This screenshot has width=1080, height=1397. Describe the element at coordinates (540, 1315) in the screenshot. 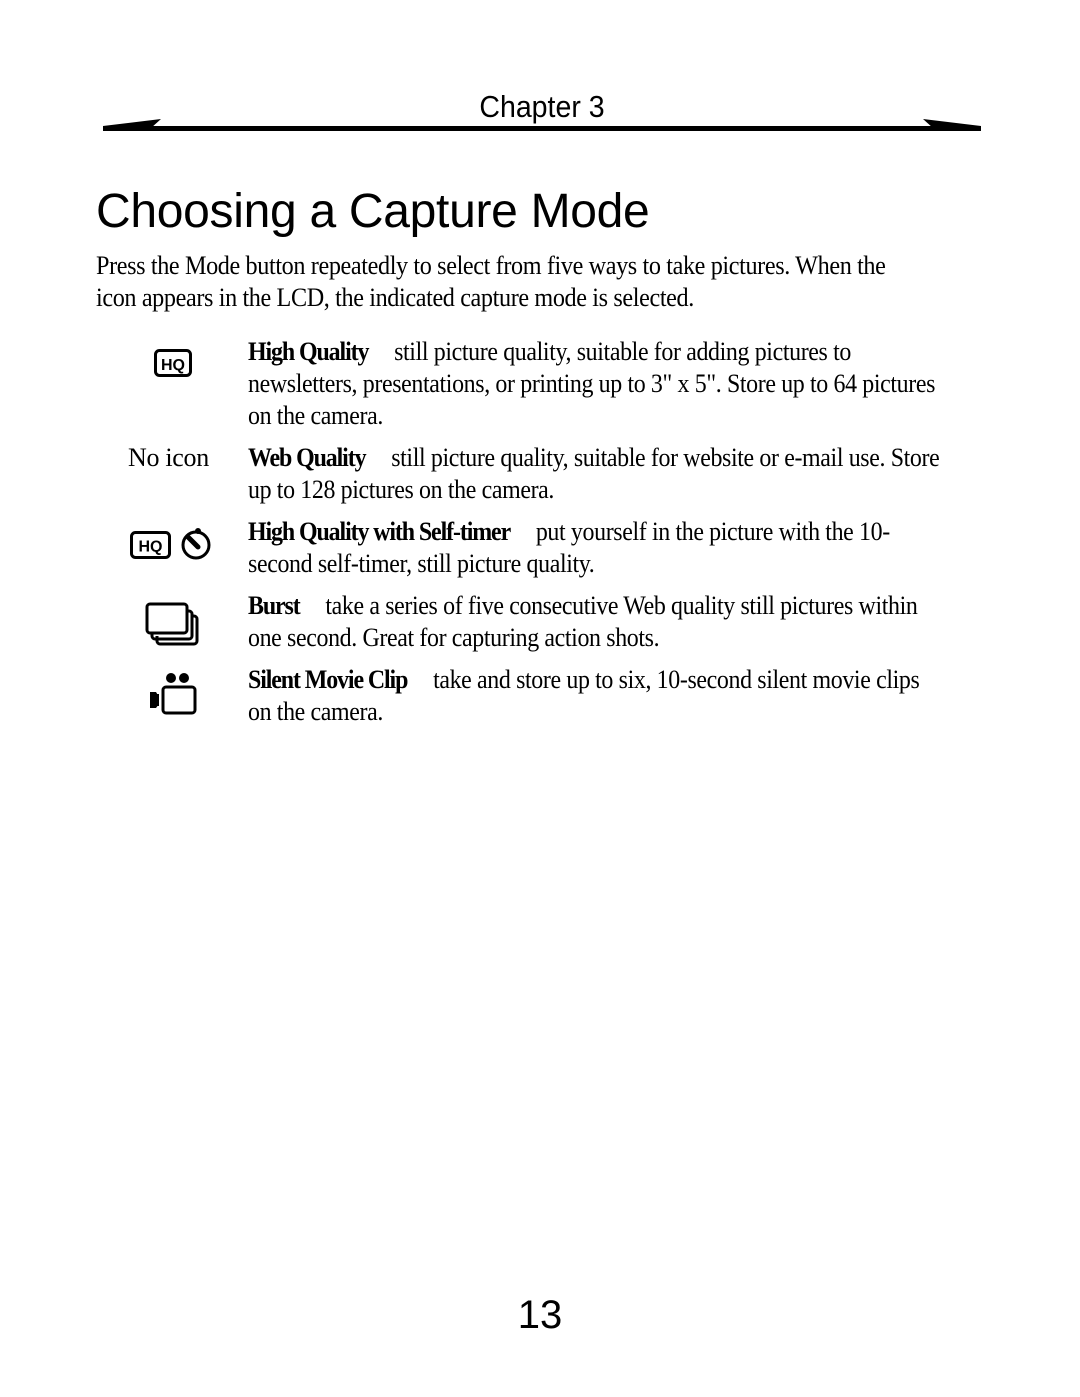

I see `page-number: 13` at that location.